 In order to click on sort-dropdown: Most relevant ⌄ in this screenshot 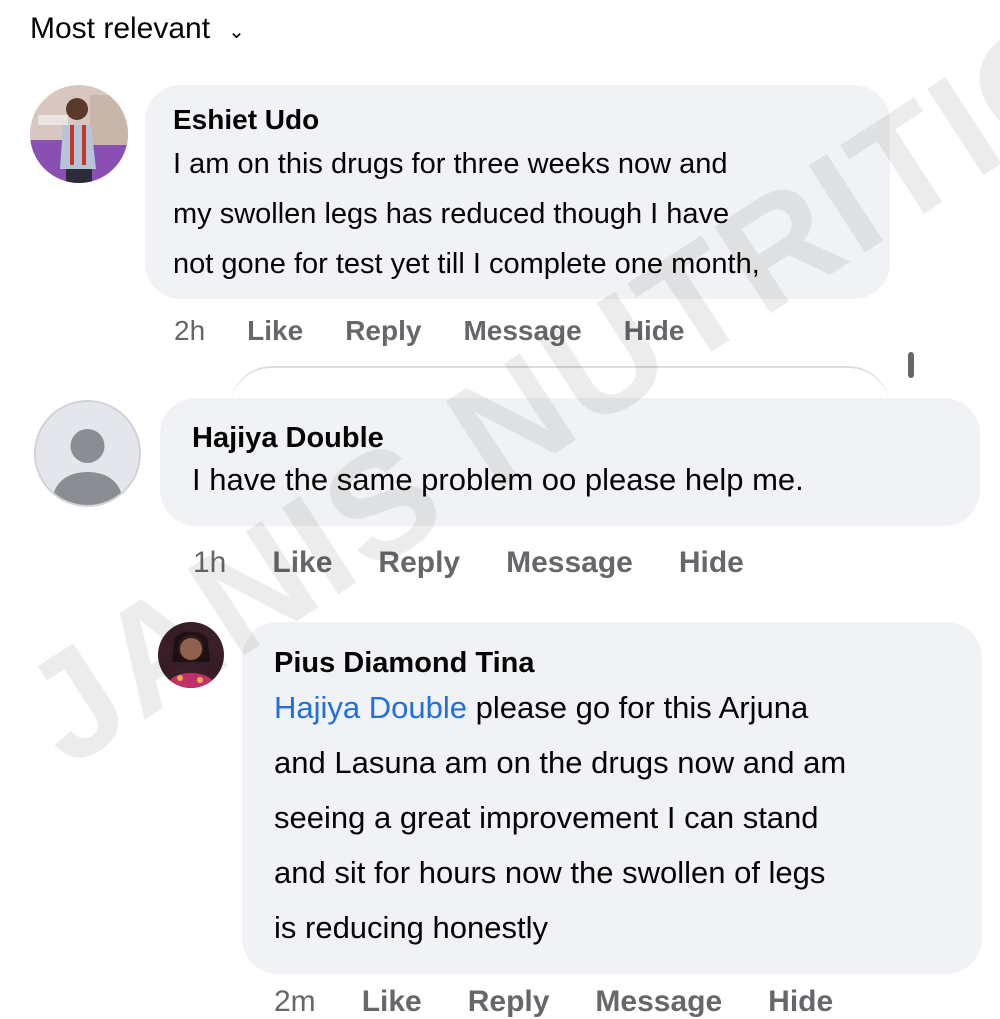, I will do `click(137, 29)`.